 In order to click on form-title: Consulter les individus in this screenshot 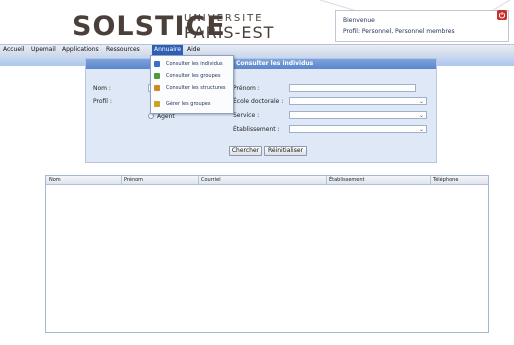, I will do `click(275, 63)`.